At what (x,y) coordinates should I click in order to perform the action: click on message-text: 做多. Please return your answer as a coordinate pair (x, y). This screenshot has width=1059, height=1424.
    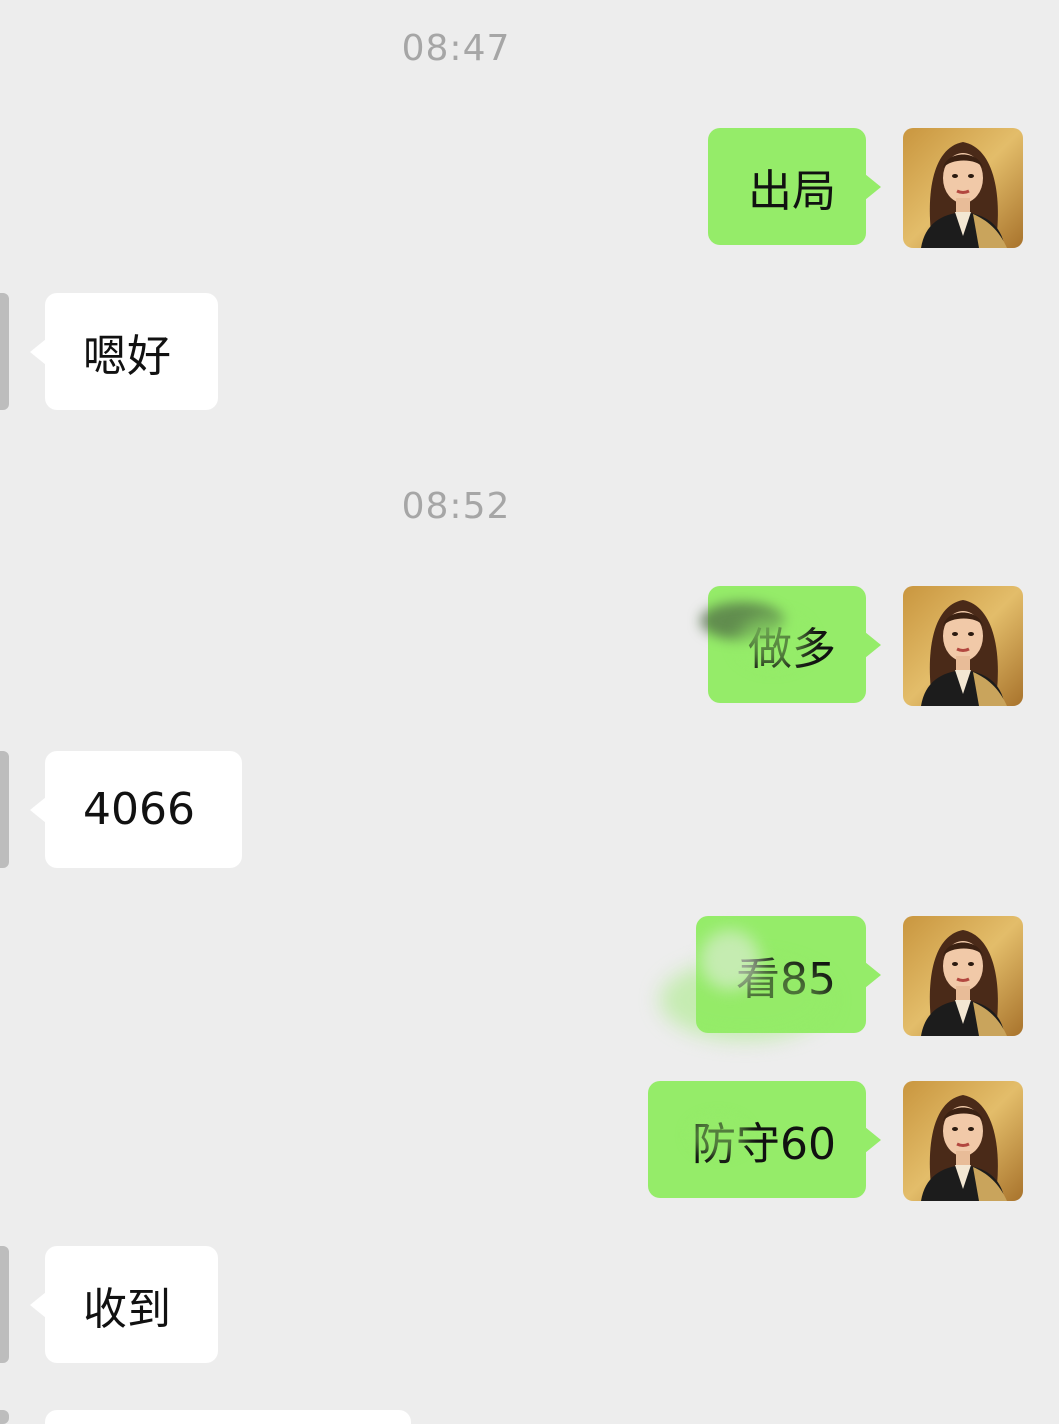
    Looking at the image, I should click on (792, 649).